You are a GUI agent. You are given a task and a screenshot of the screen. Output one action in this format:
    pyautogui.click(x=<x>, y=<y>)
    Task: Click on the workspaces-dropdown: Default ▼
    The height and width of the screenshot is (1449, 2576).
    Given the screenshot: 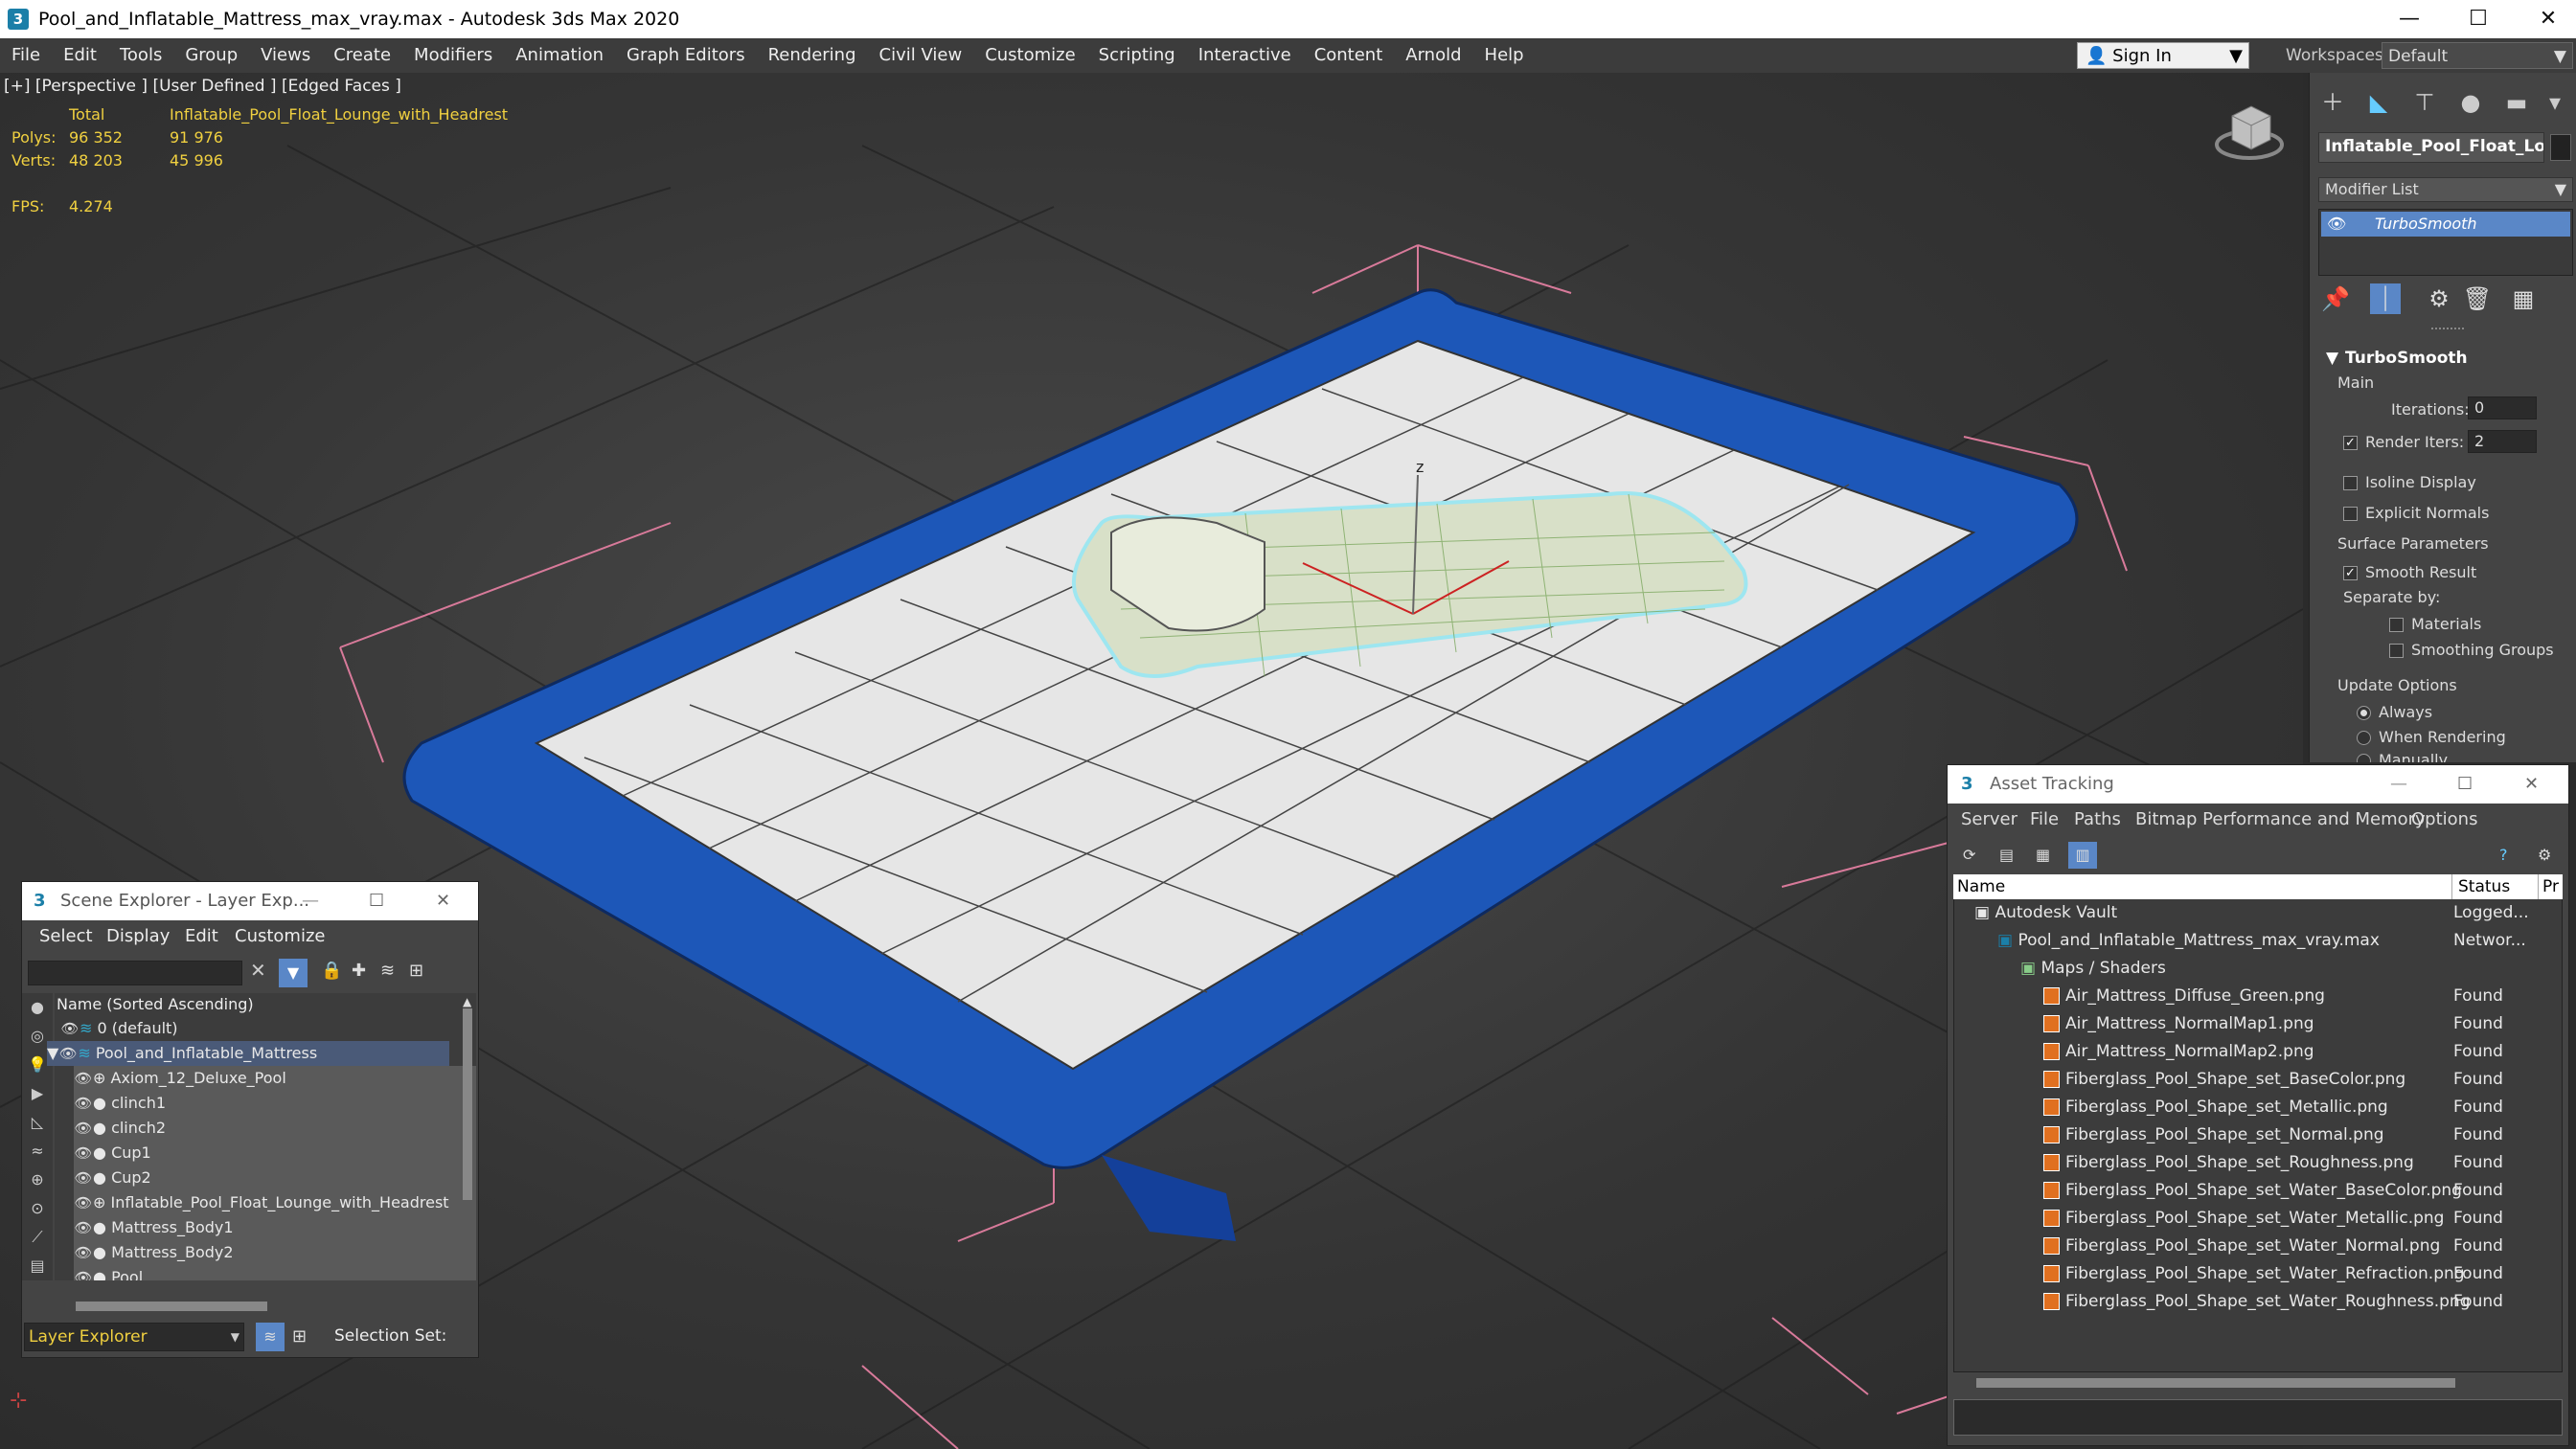 What is the action you would take?
    pyautogui.click(x=2477, y=55)
    